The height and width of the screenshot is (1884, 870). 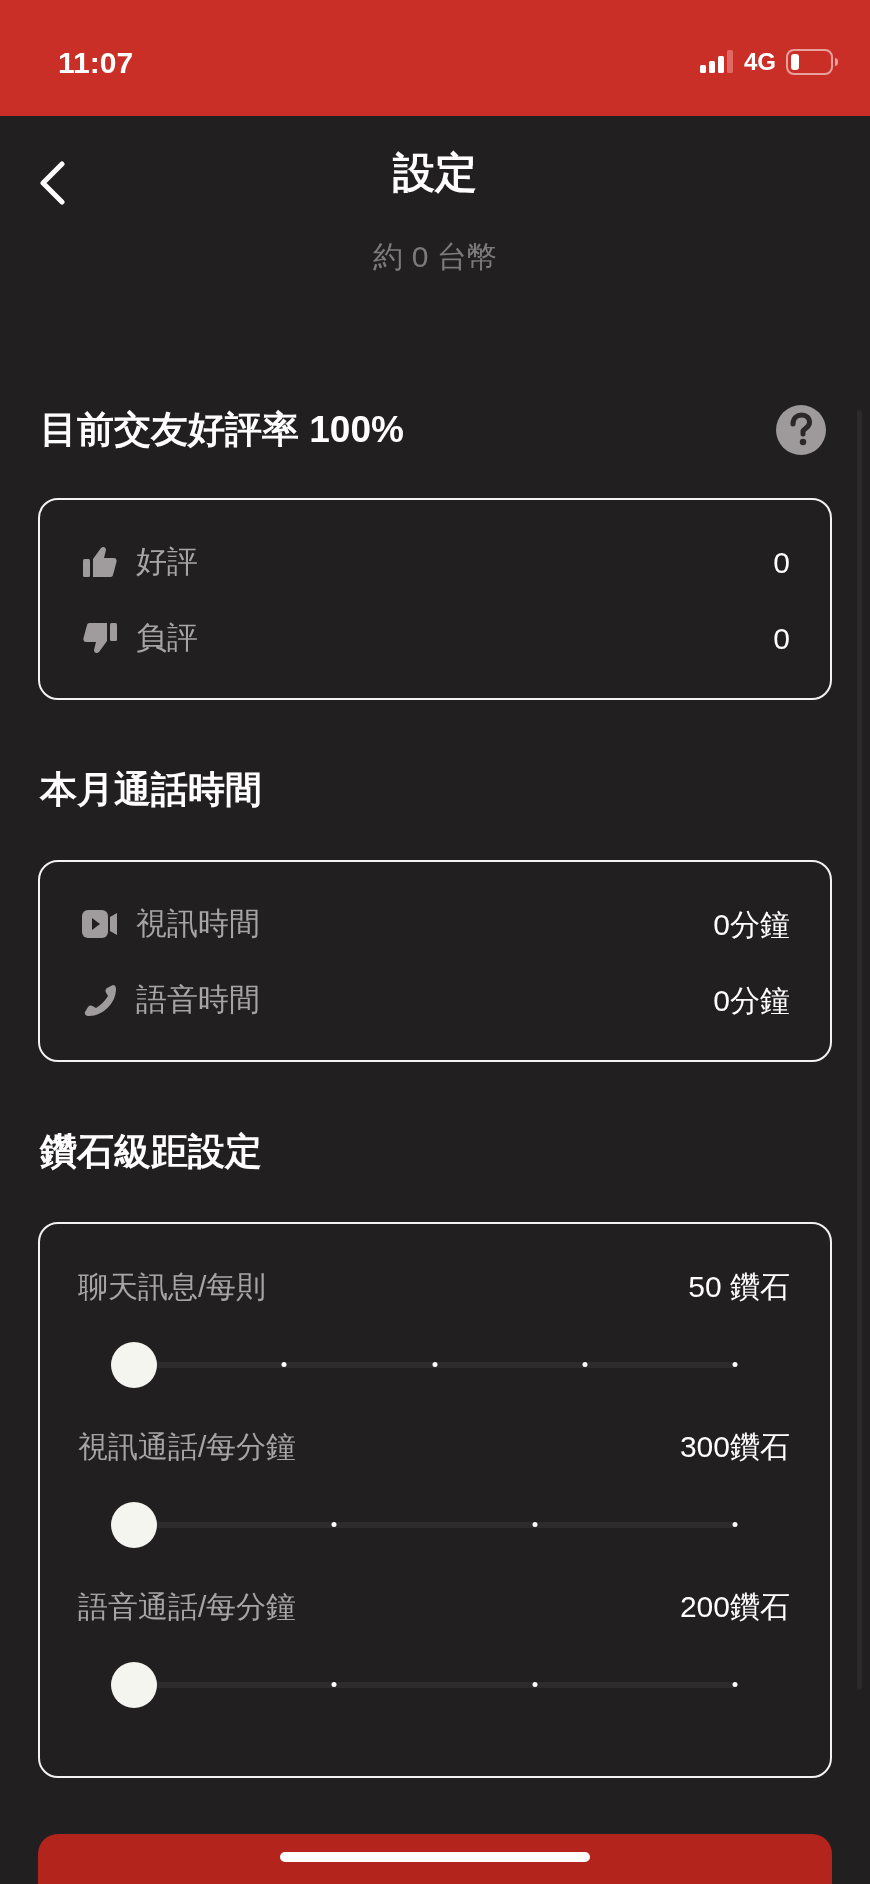 I want to click on section-title: 鑽石級距設定, so click(x=151, y=1152).